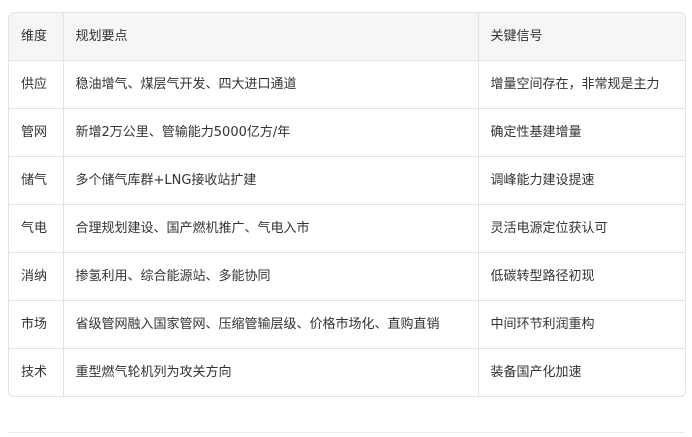 This screenshot has height=437, width=692. Describe the element at coordinates (271, 372) in the screenshot. I see `cell-plan-points: 重型燃气轮机列为攻关方向` at that location.